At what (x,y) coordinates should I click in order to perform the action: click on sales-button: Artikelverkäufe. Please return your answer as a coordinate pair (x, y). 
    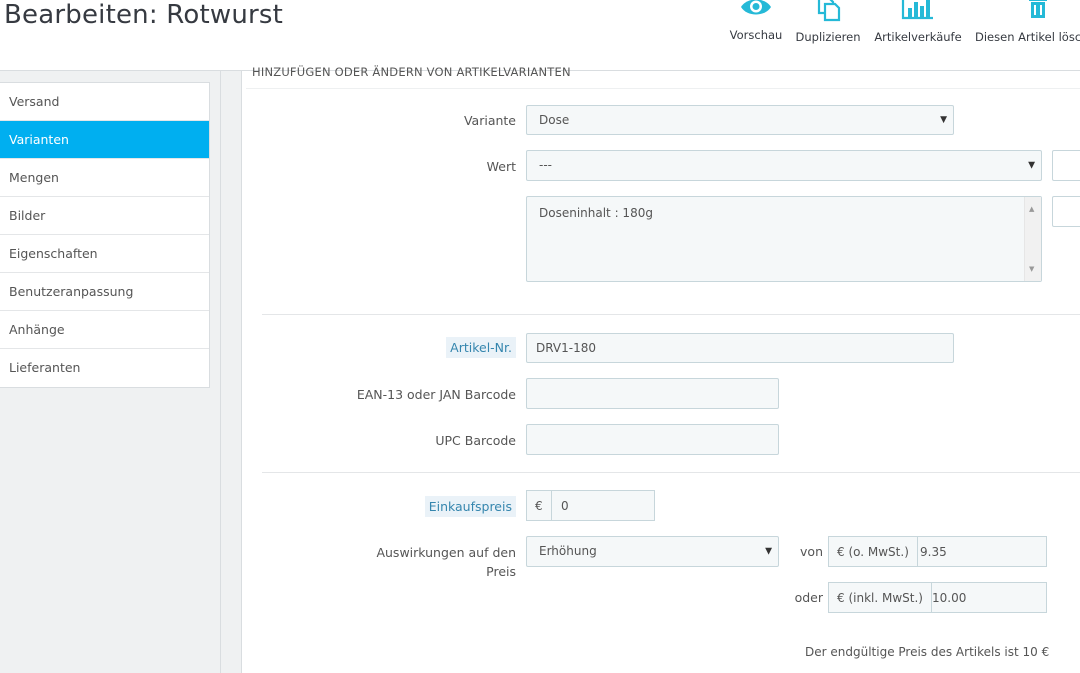
    Looking at the image, I should click on (918, 22).